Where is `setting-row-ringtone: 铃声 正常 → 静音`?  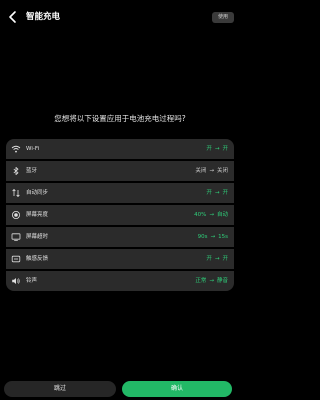 setting-row-ringtone: 铃声 正常 → 静音 is located at coordinates (120, 281).